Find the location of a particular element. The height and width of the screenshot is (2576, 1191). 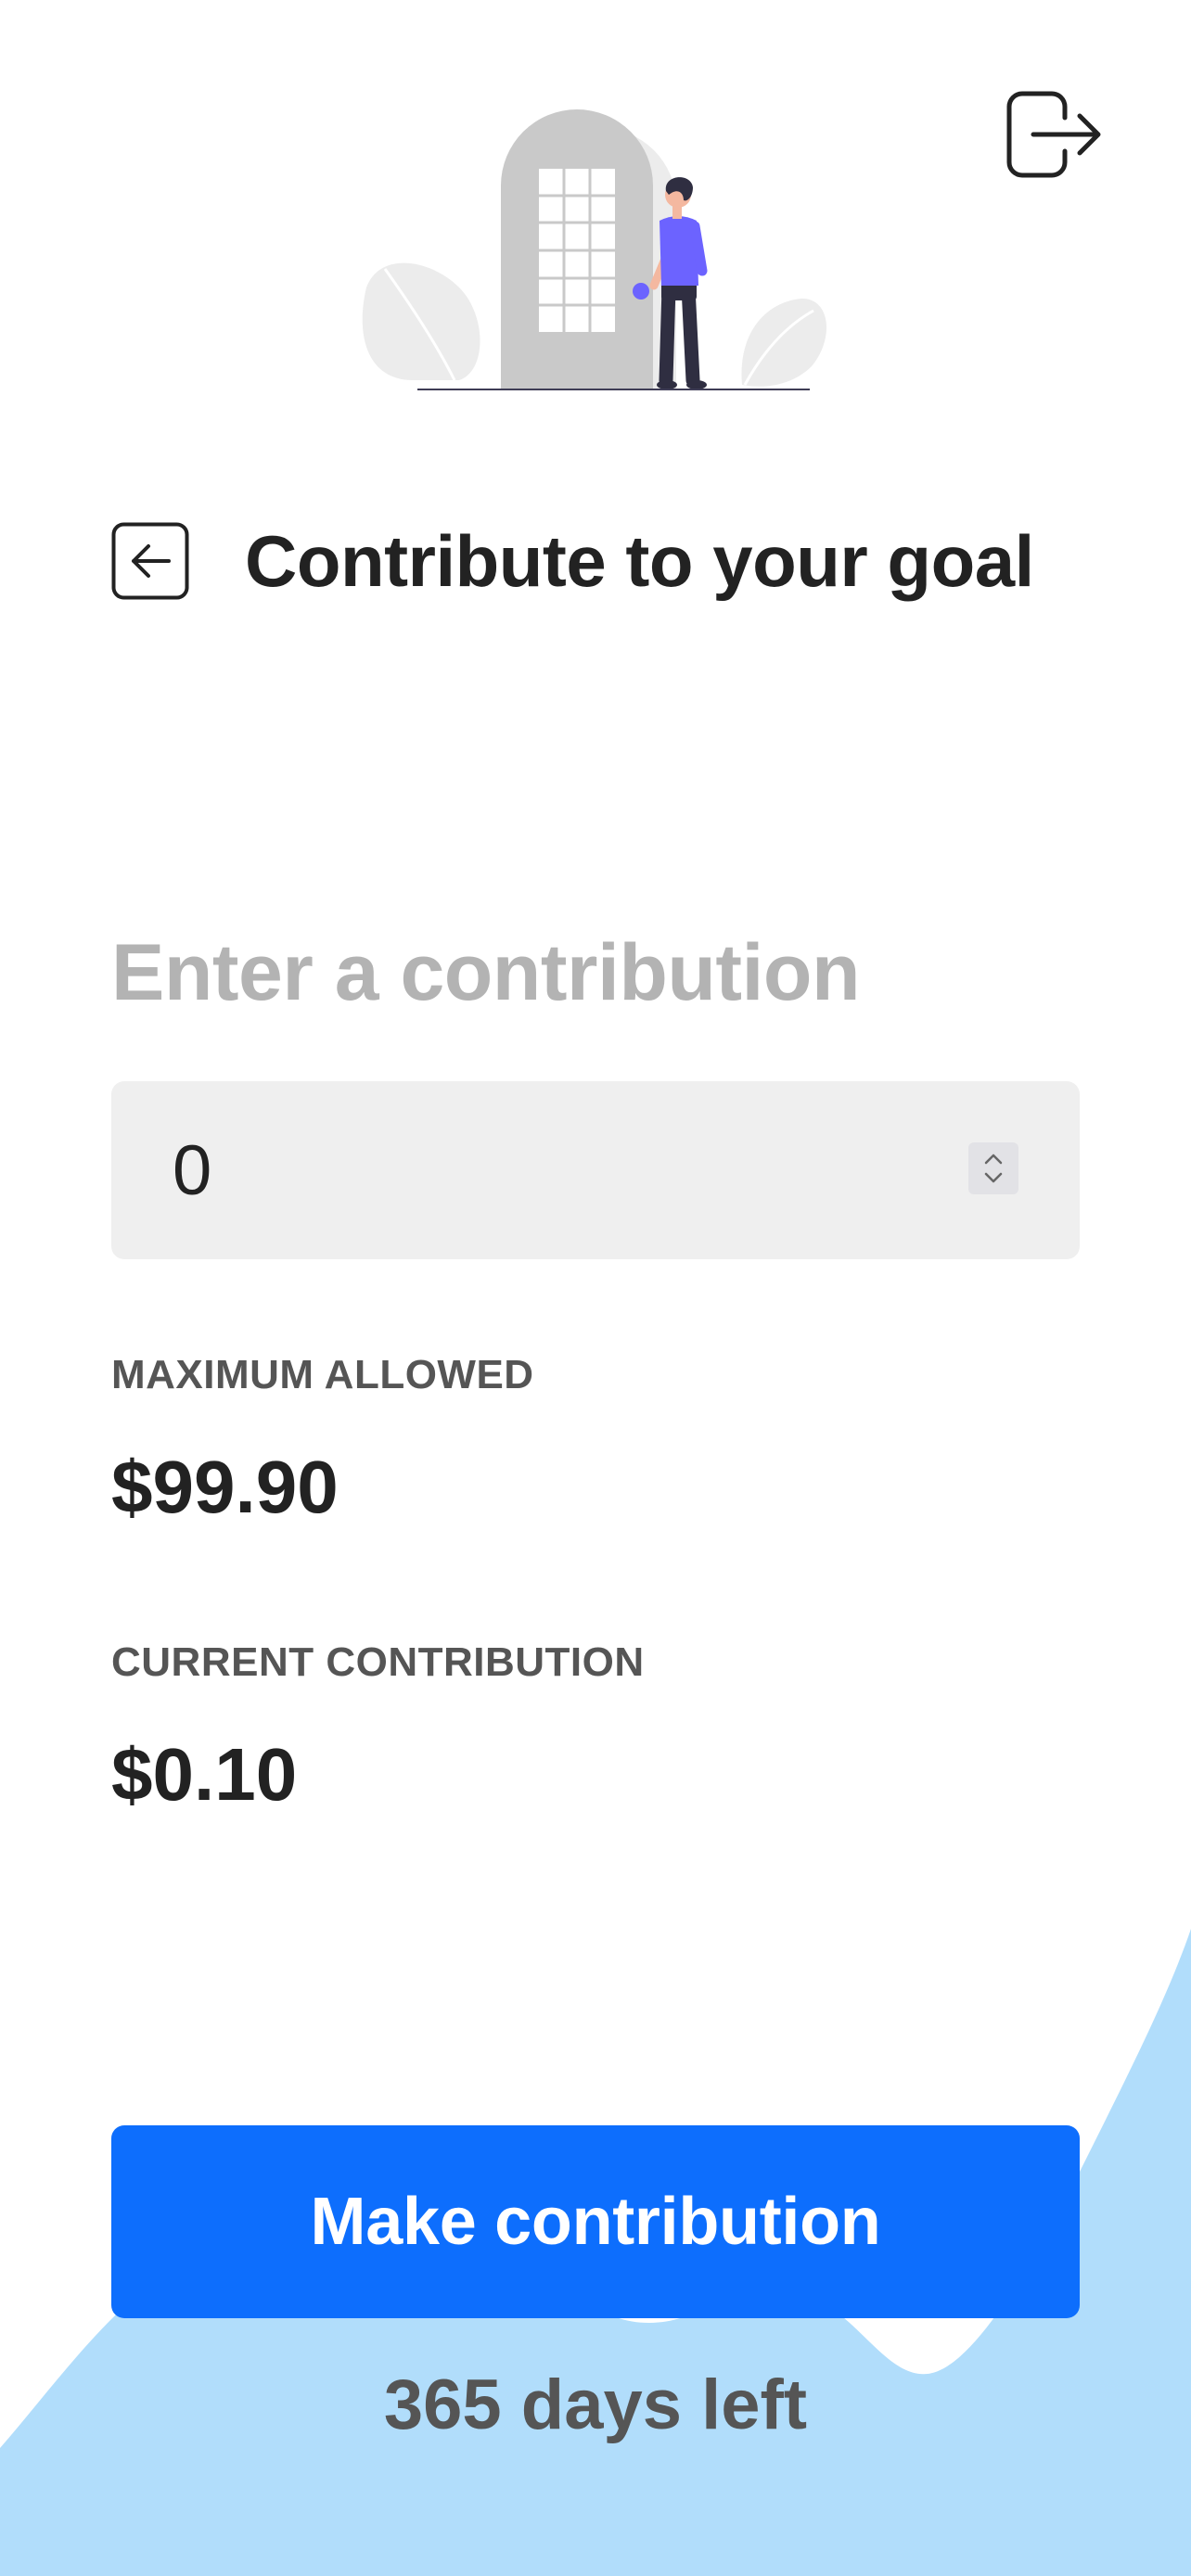

days-left-text: 365 days left is located at coordinates (595, 2405).